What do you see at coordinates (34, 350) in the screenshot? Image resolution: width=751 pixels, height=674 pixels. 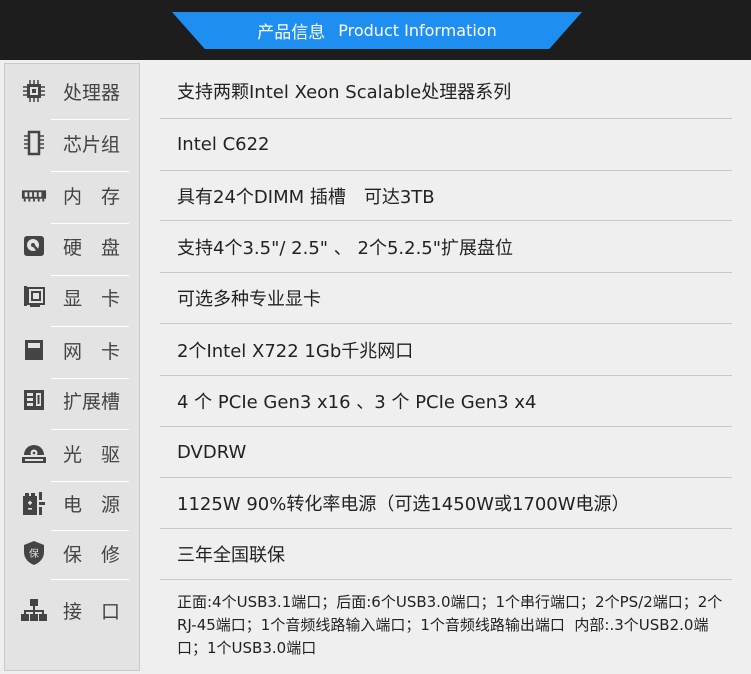 I see `nic-icon` at bounding box center [34, 350].